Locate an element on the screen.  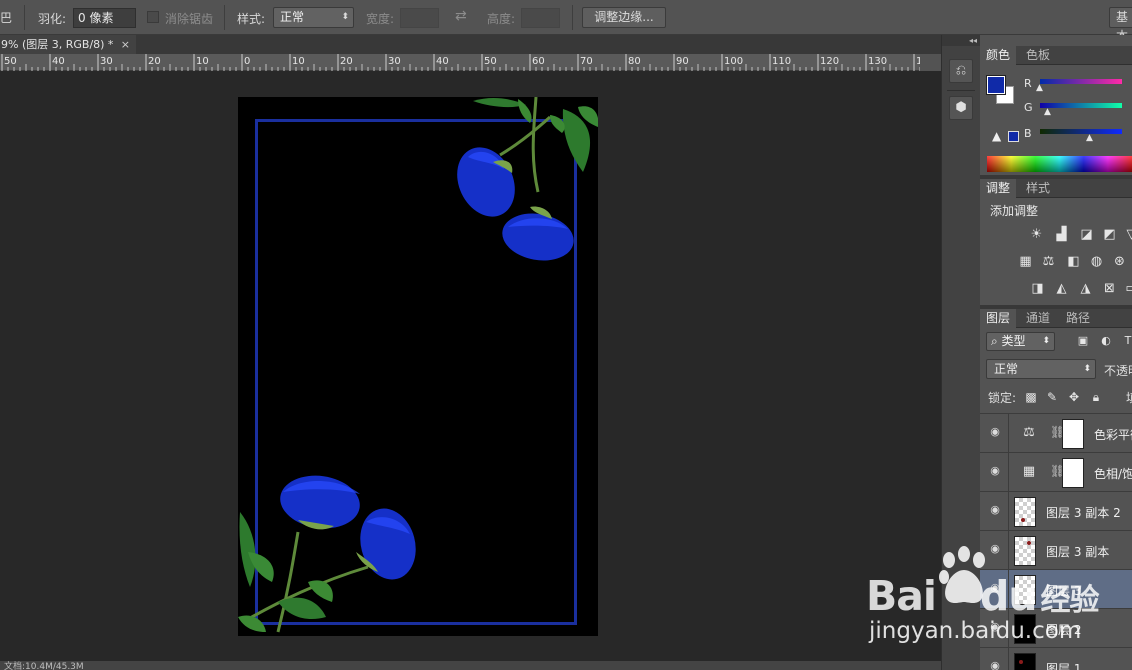
threshold-icon: ◮ is located at coordinates (1085, 288).